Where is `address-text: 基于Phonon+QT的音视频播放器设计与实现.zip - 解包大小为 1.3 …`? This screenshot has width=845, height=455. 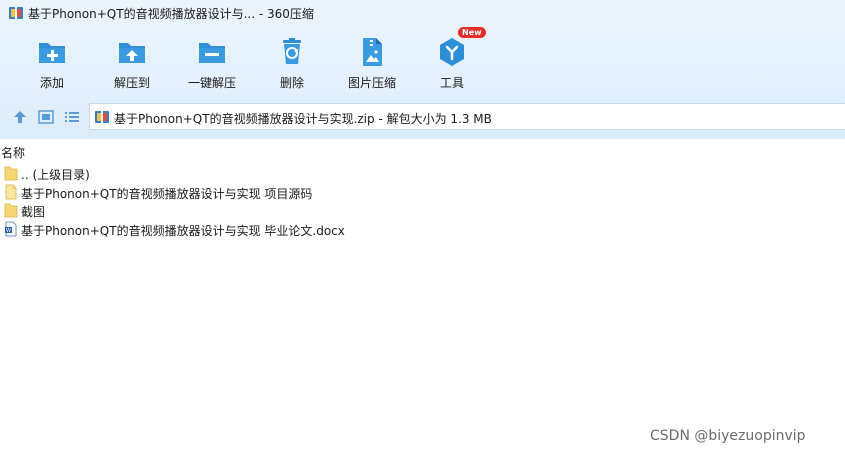 address-text: 基于Phonon+QT的音视频播放器设计与实现.zip - 解包大小为 1.3 … is located at coordinates (303, 119).